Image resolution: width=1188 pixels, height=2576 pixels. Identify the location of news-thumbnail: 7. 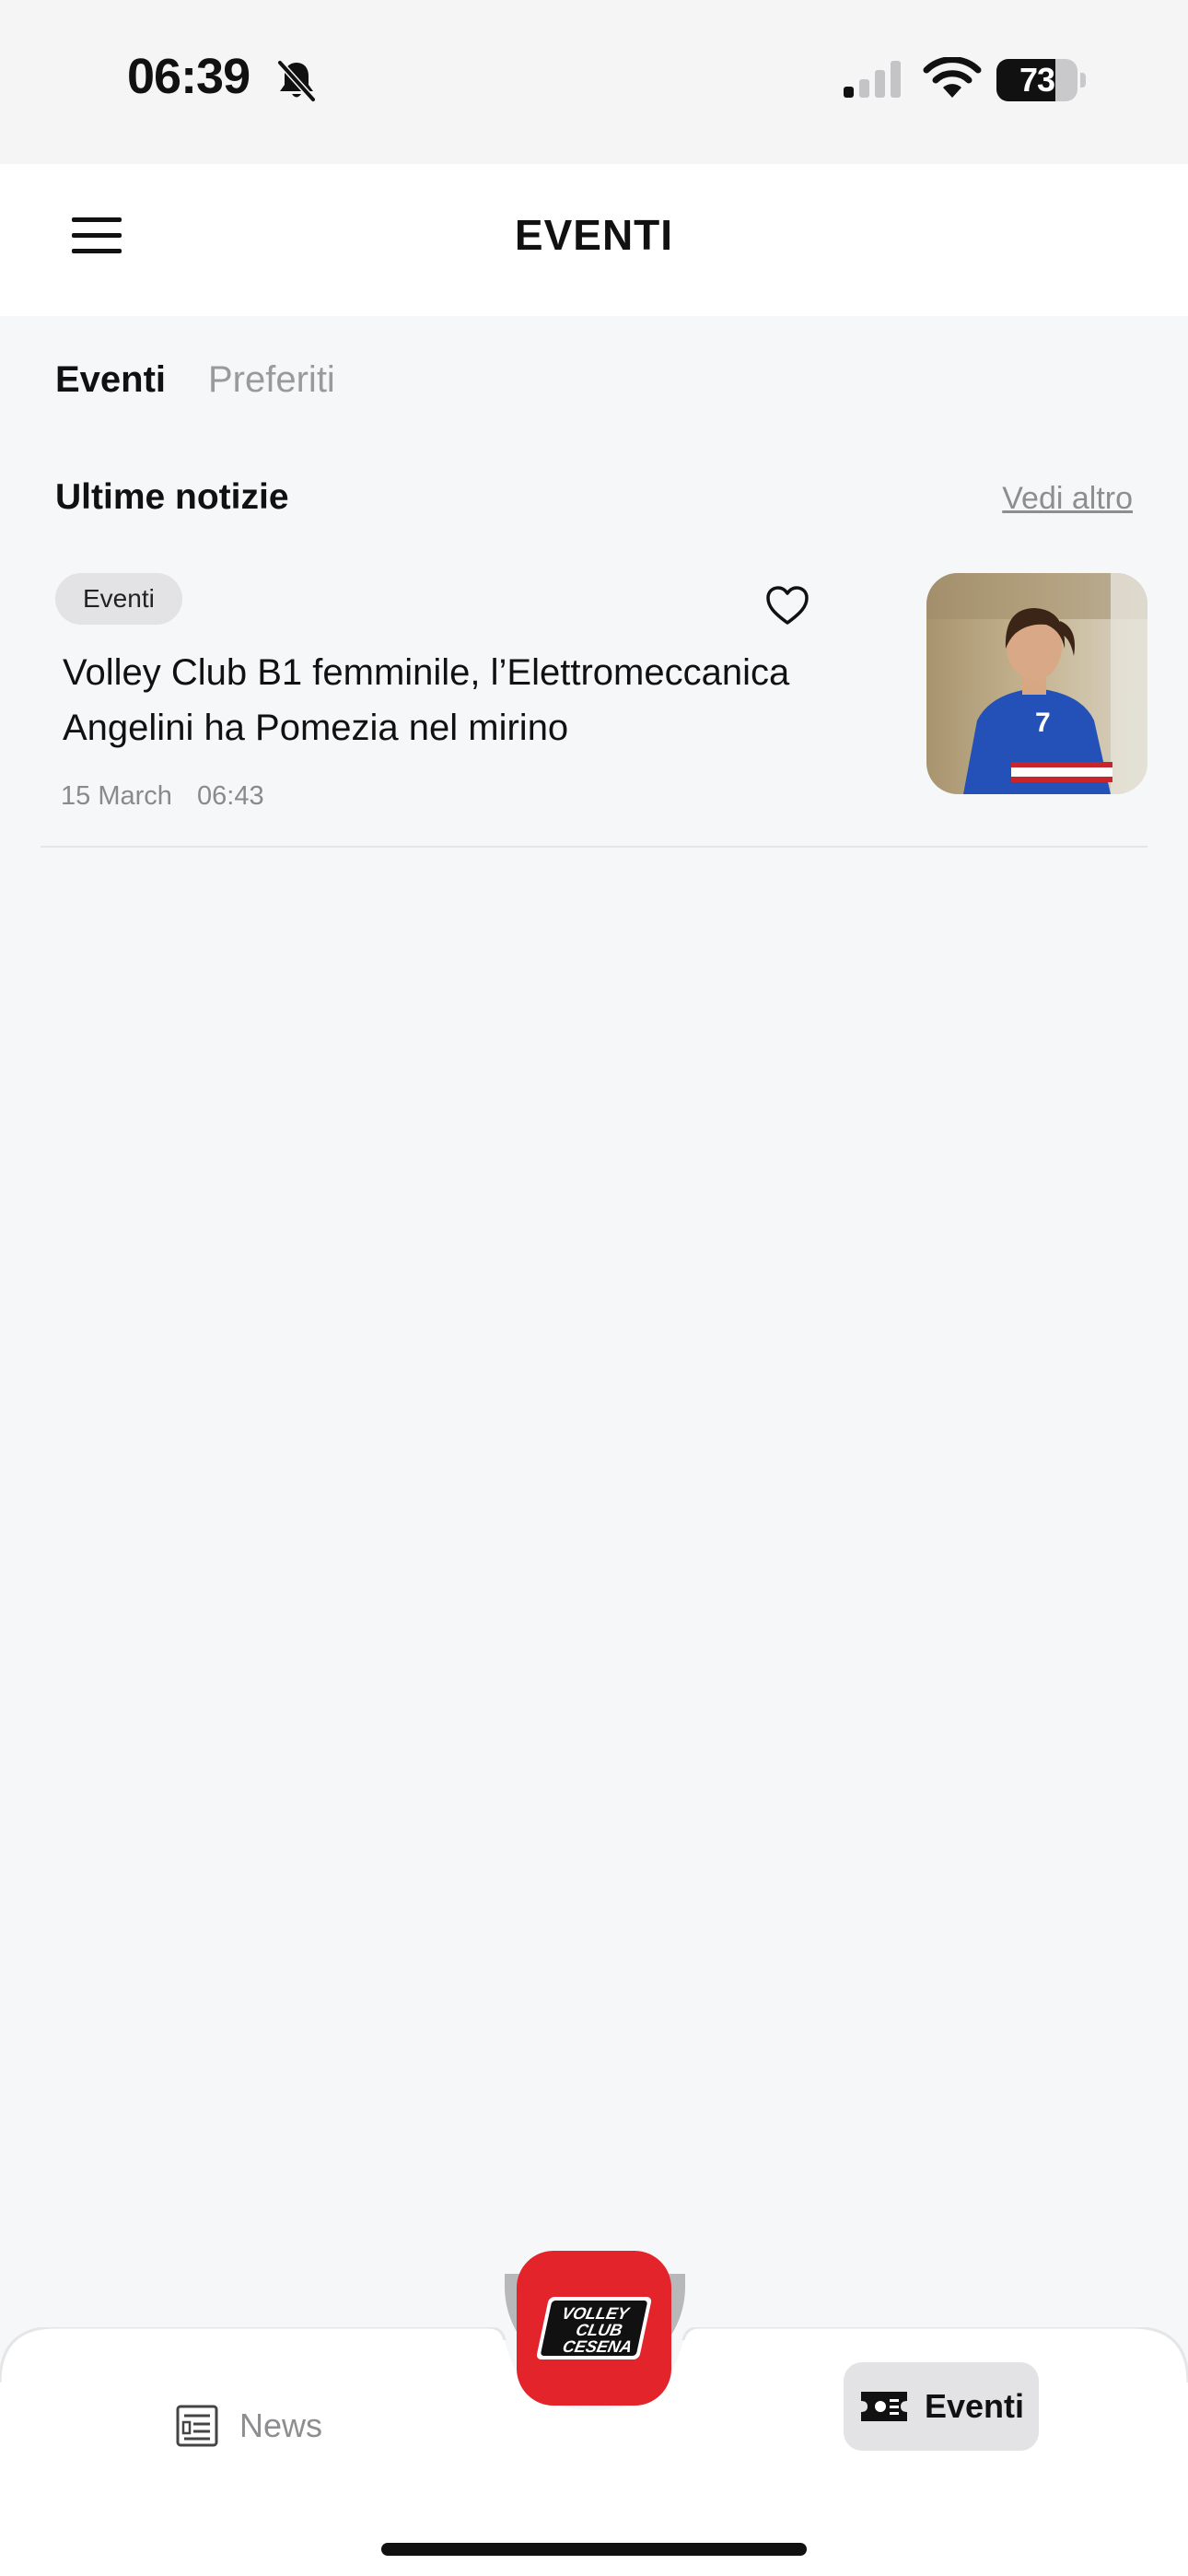
(1036, 683).